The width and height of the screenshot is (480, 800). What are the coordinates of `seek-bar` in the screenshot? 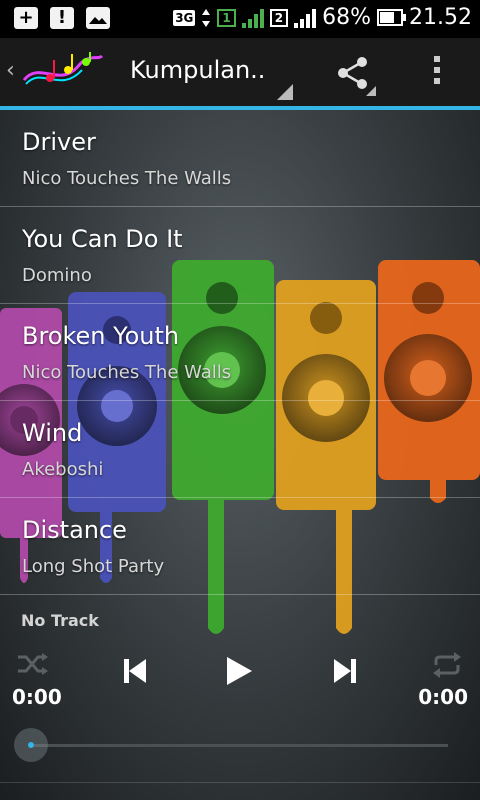 It's located at (238, 746).